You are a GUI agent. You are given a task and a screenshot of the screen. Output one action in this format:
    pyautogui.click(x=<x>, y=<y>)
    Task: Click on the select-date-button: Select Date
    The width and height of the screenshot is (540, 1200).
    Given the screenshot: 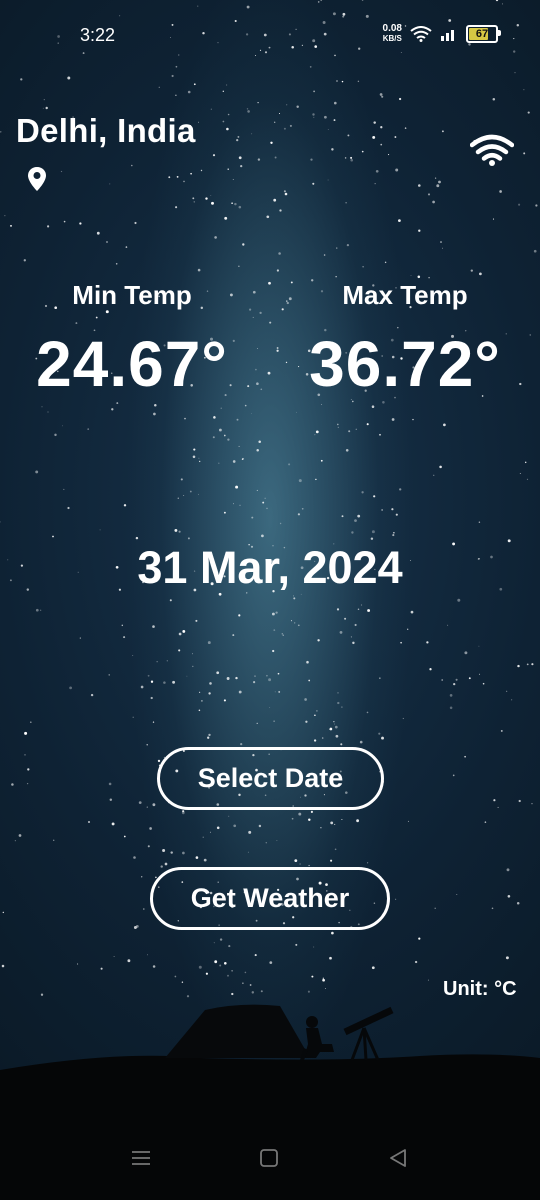 What is the action you would take?
    pyautogui.click(x=270, y=778)
    